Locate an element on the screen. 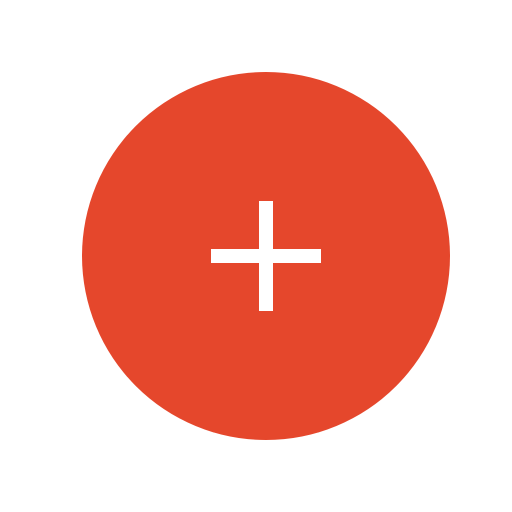  plus-icon-vertical-bar is located at coordinates (266, 256).